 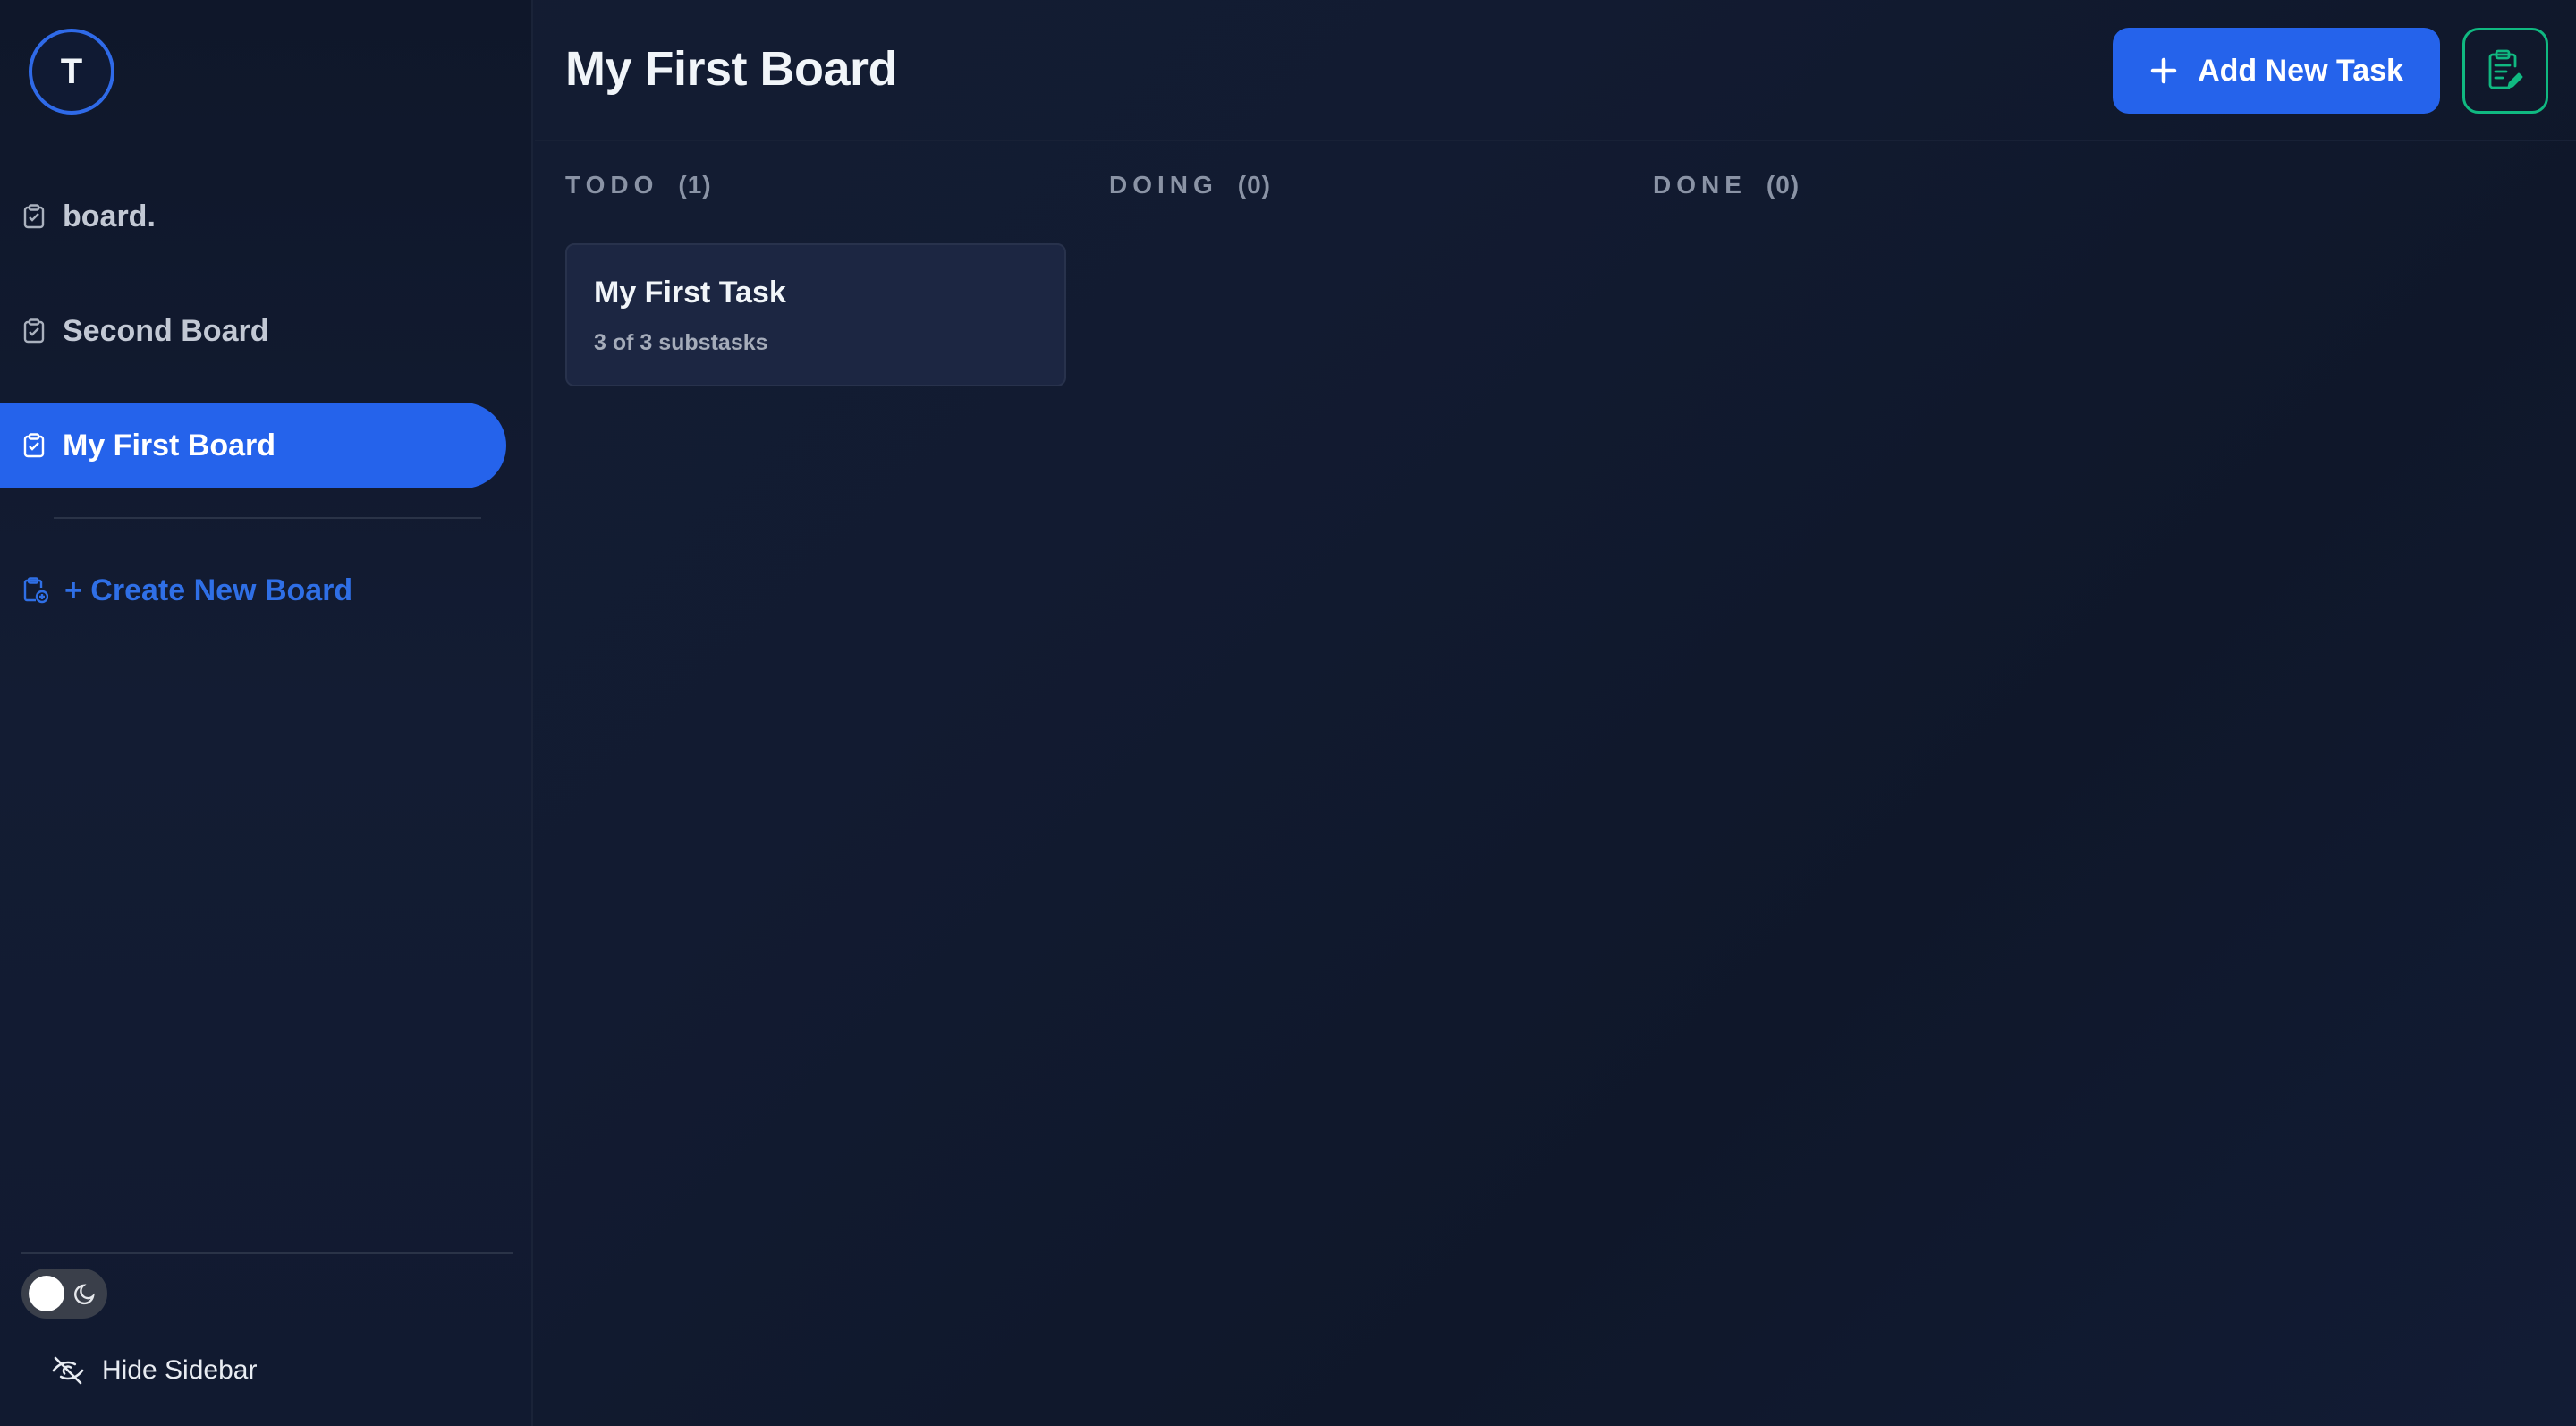 I want to click on edit-board-button, so click(x=2505, y=71).